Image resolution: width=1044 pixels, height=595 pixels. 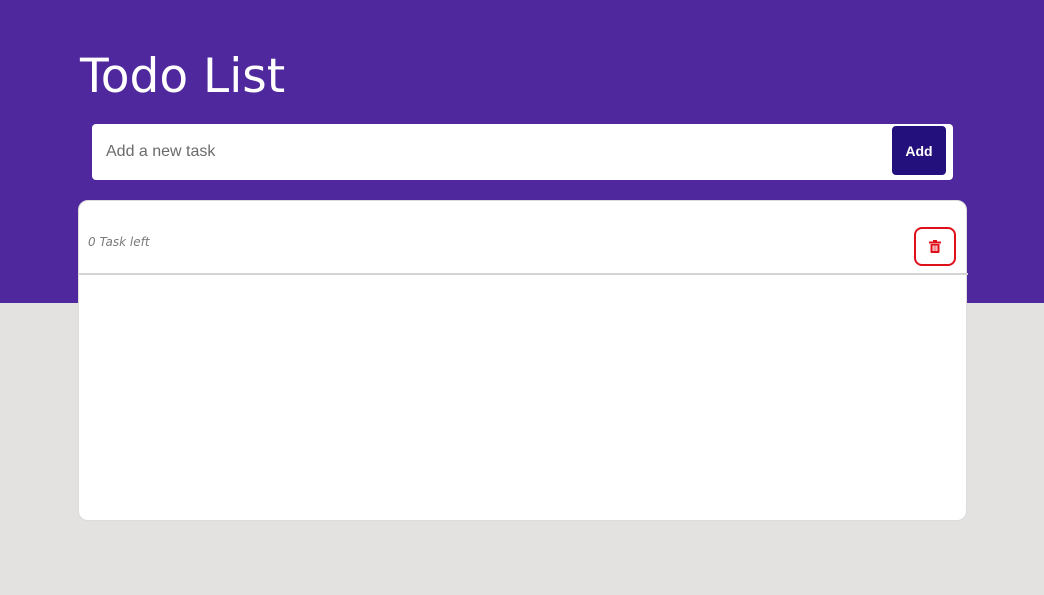 I want to click on clear-tasks-button, so click(x=935, y=246).